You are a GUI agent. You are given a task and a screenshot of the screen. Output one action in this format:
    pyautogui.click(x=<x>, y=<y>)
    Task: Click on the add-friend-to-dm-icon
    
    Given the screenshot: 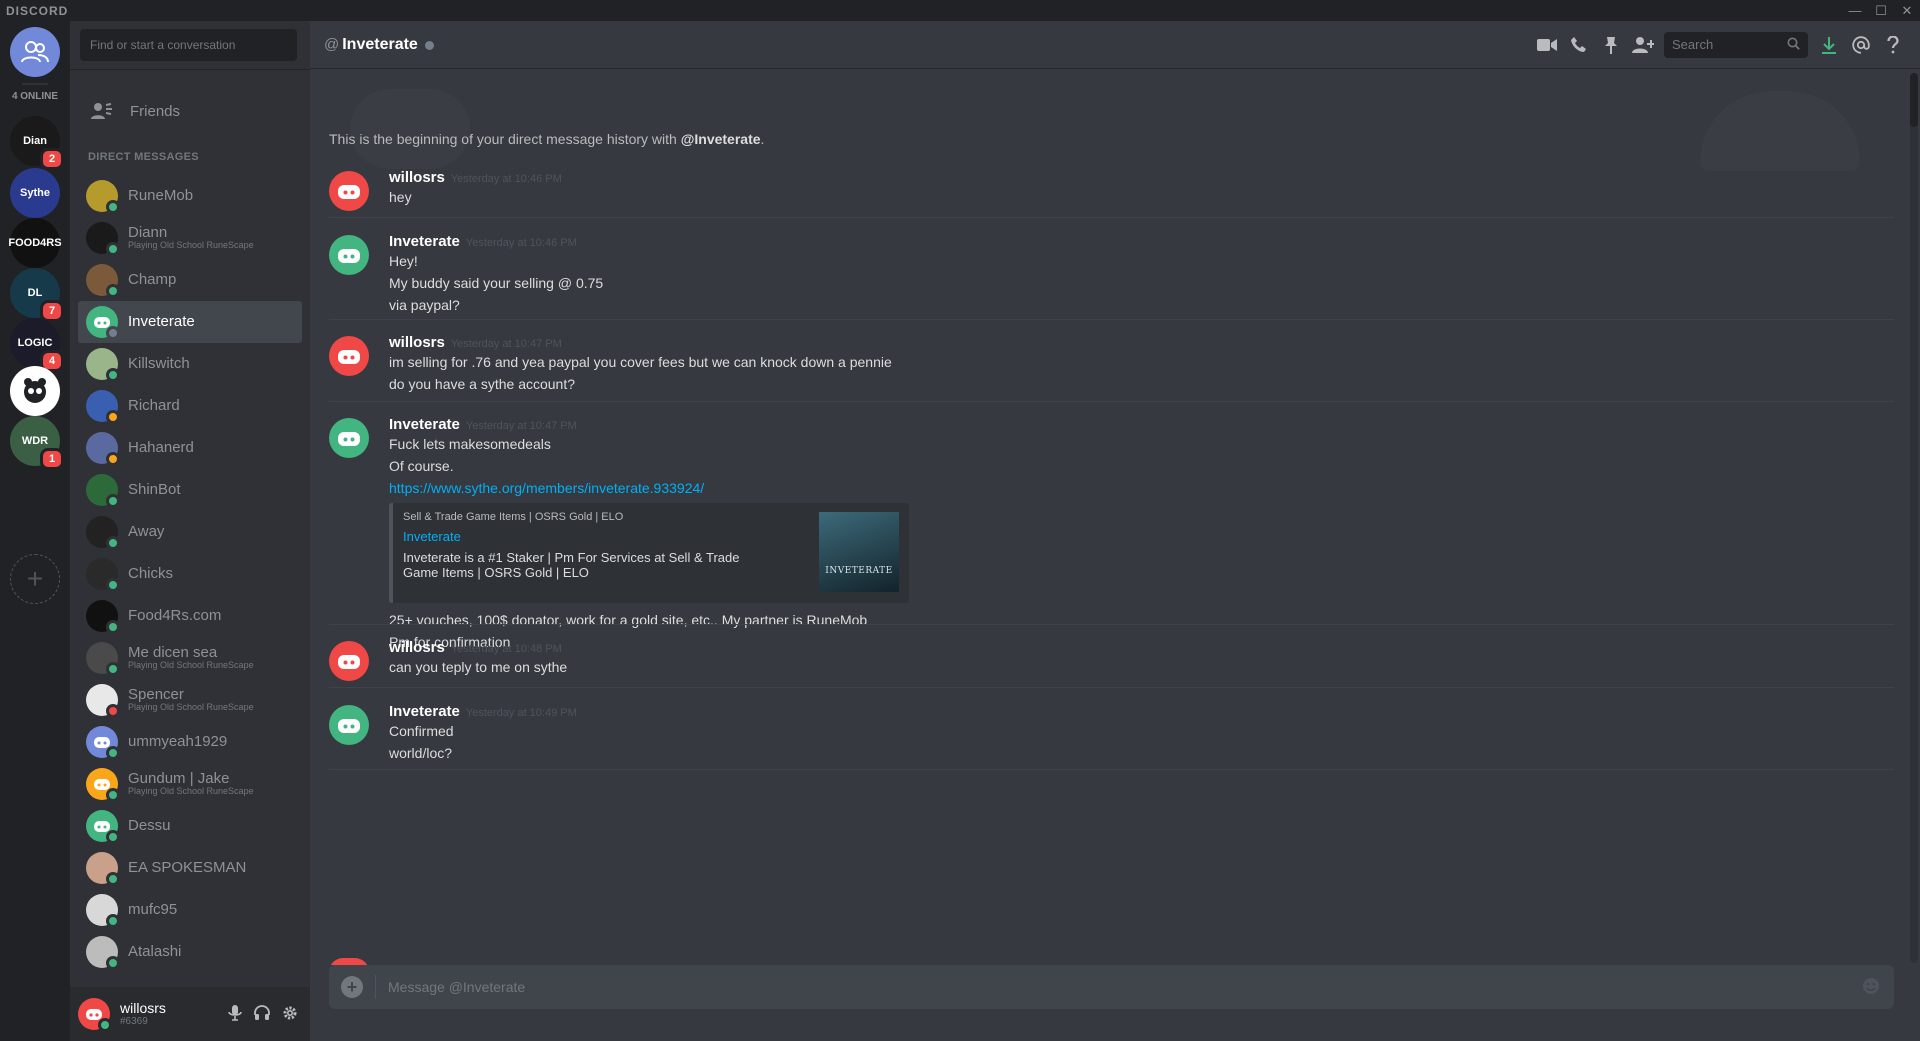 What is the action you would take?
    pyautogui.click(x=1643, y=45)
    